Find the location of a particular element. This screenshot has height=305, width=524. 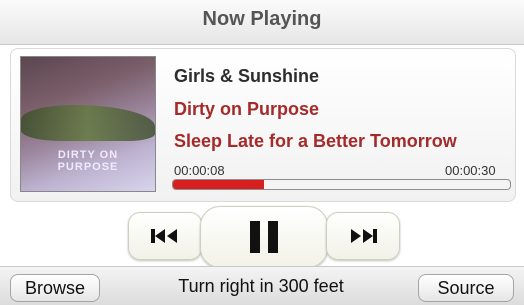

browse-button: Browse is located at coordinates (55, 288).